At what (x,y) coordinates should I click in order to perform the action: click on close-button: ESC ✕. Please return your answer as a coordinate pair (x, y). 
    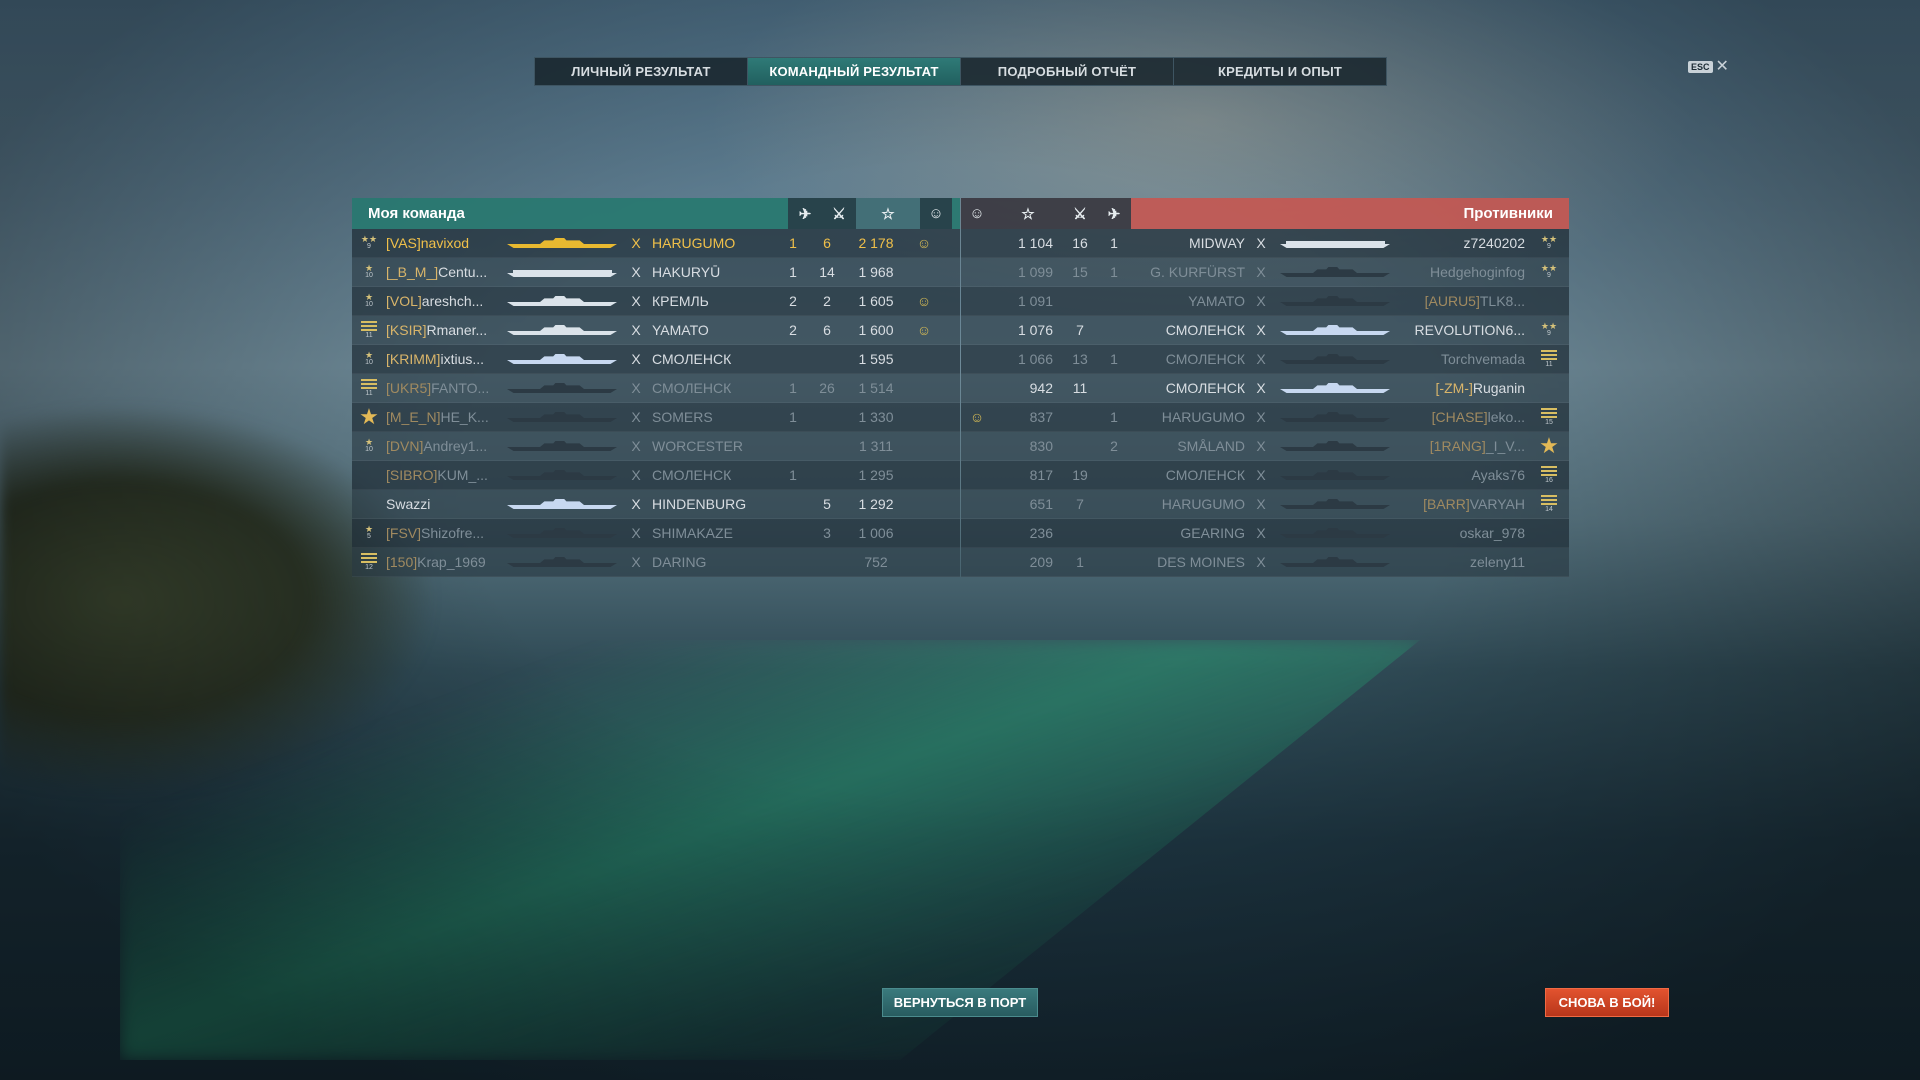
    Looking at the image, I should click on (1708, 67).